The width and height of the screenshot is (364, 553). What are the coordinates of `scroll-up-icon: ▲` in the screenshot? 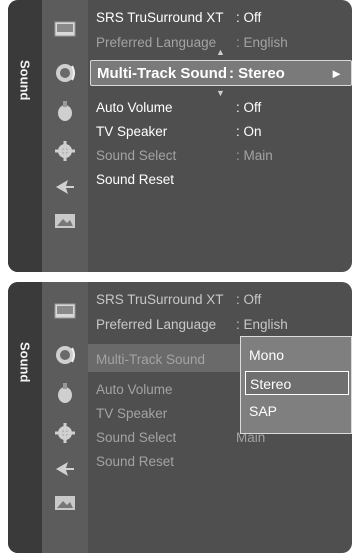 It's located at (220, 52).